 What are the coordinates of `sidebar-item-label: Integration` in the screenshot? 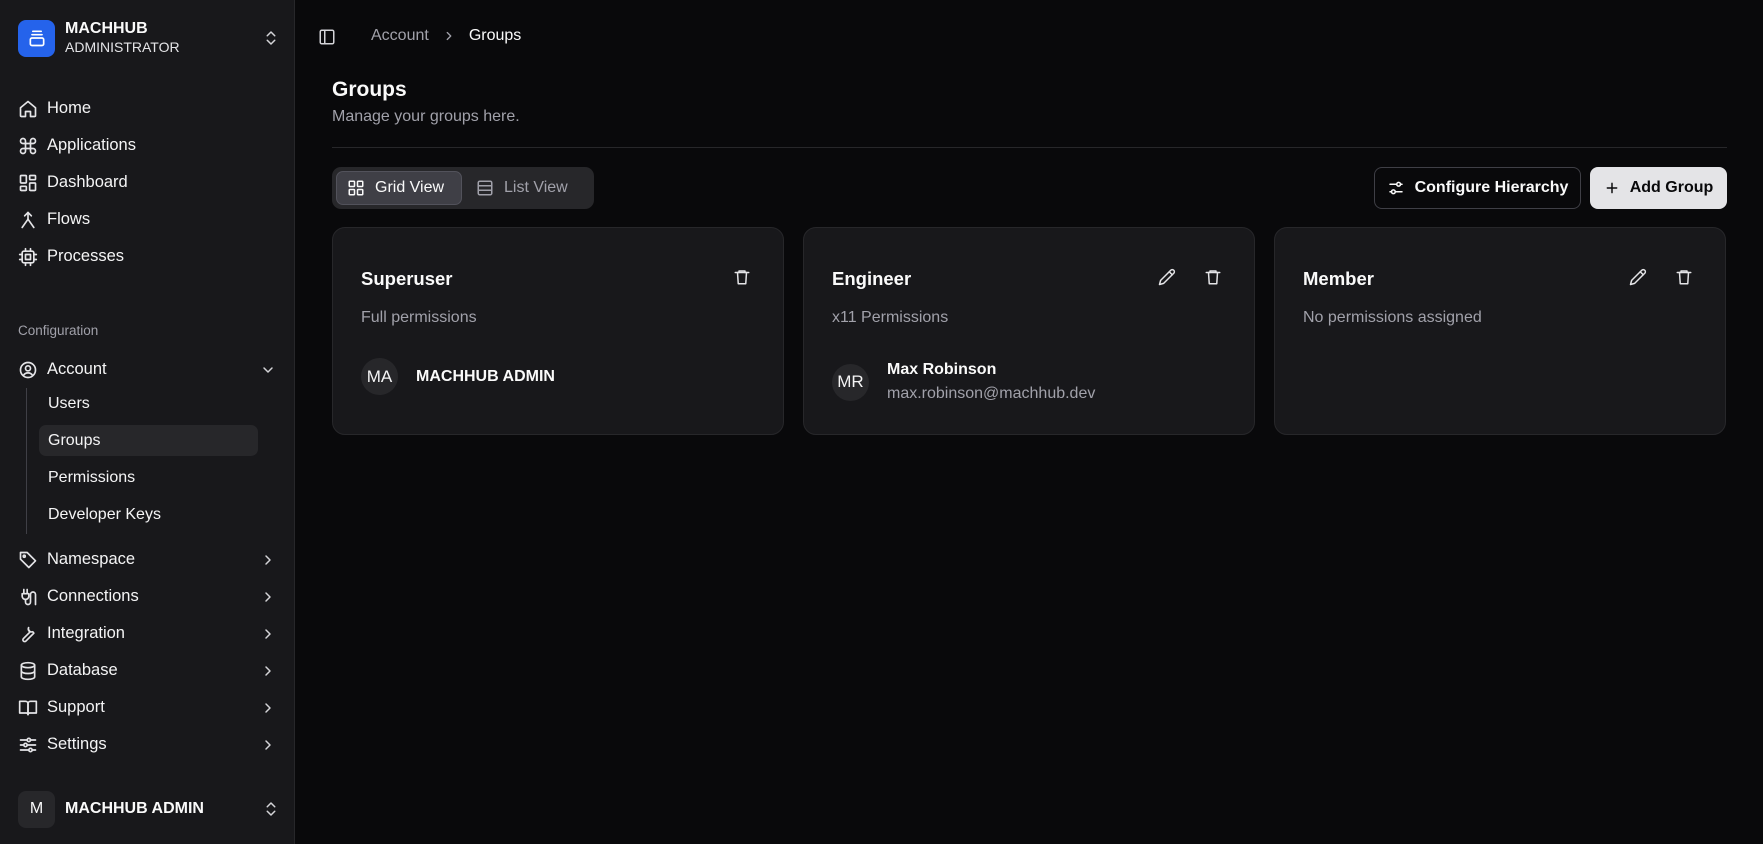 It's located at (86, 633).